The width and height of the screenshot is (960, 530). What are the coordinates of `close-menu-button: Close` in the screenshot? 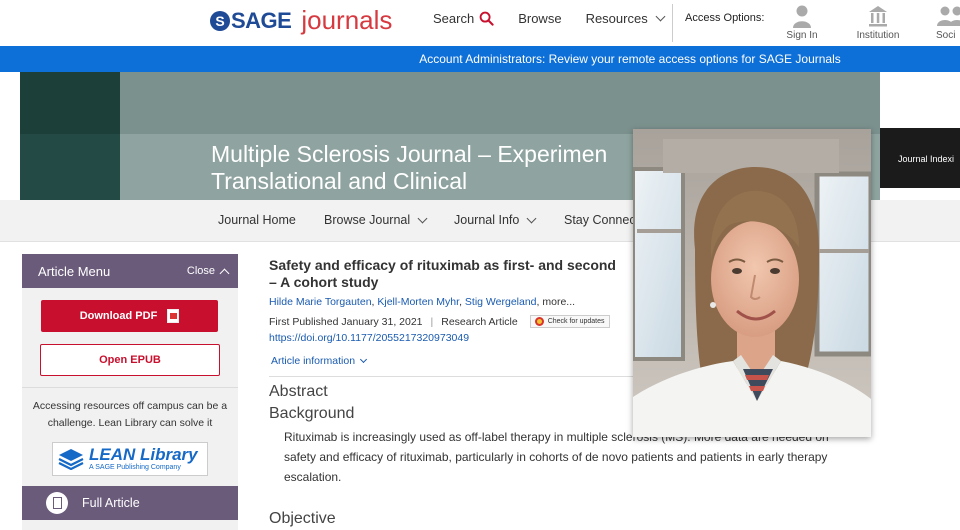 It's located at (208, 271).